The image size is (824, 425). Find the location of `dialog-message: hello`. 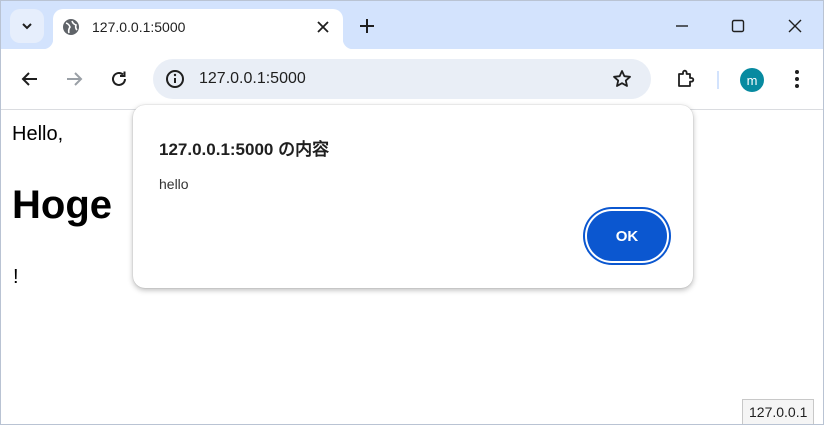

dialog-message: hello is located at coordinates (174, 184).